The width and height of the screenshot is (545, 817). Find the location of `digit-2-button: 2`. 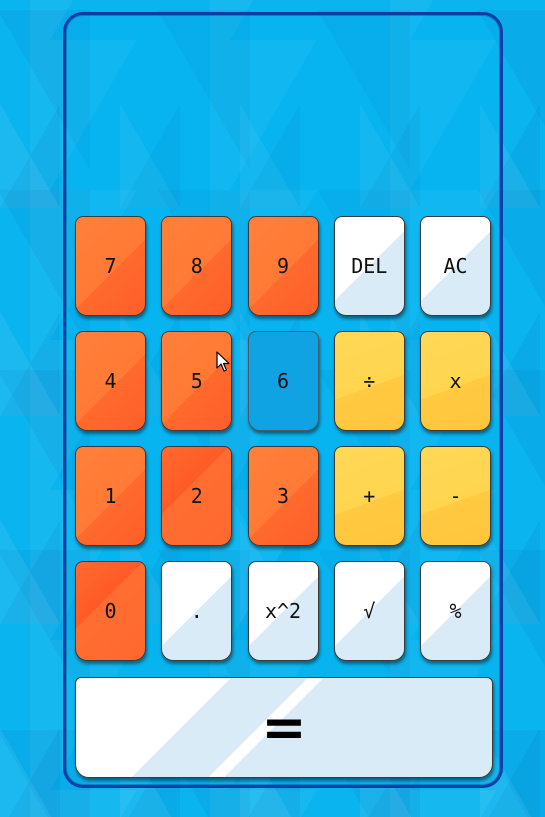

digit-2-button: 2 is located at coordinates (197, 496).